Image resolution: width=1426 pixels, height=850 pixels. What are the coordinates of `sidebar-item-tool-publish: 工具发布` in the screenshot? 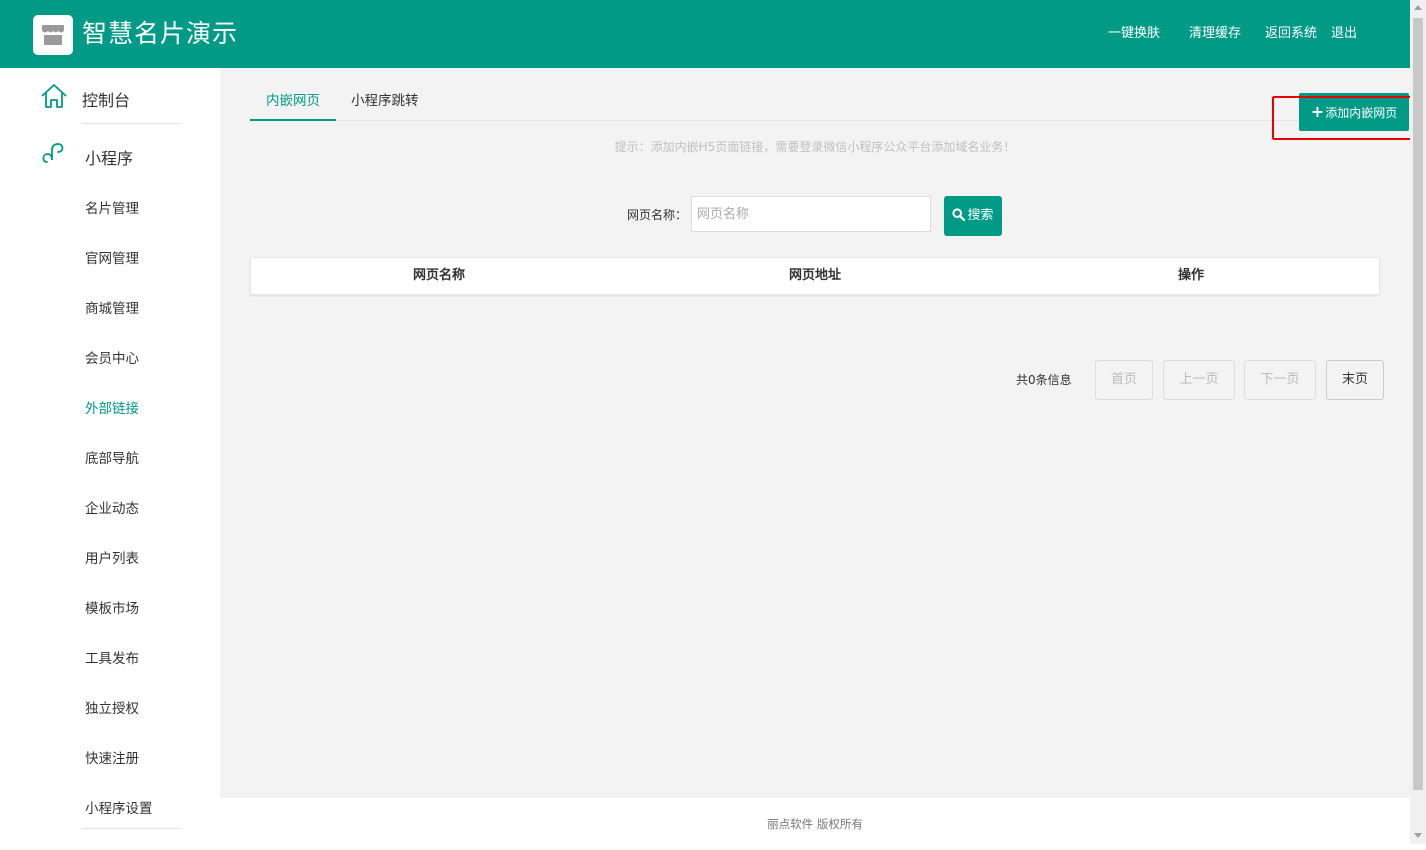 It's located at (112, 657).